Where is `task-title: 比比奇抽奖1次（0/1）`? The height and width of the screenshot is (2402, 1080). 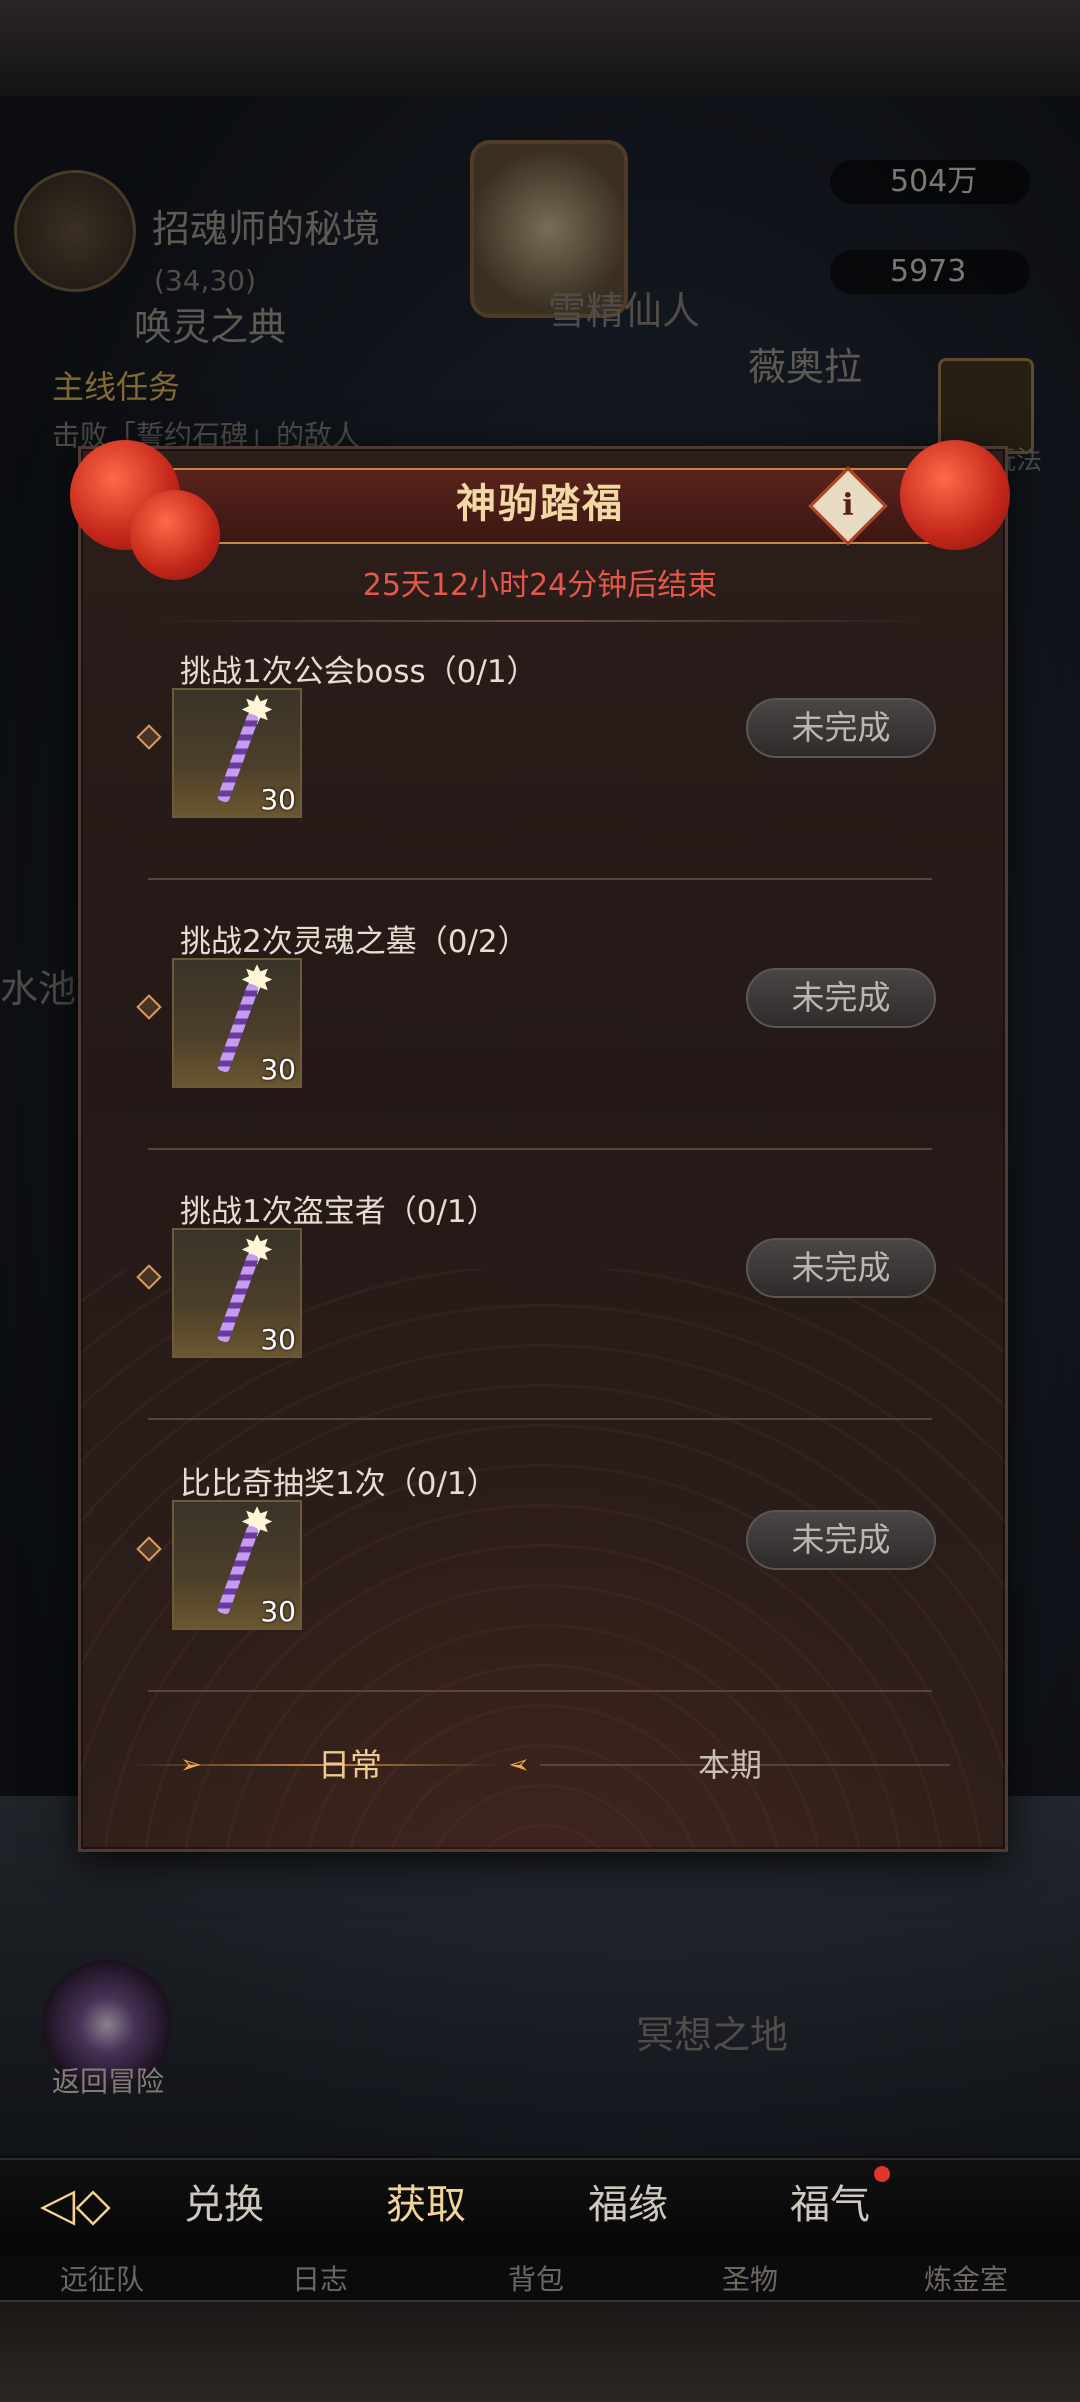
task-title: 比比奇抽奖1次（0/1） is located at coordinates (339, 1484).